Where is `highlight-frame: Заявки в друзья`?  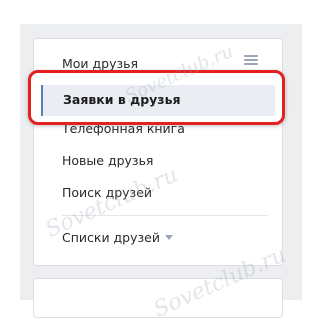 highlight-frame: Заявки в друзья is located at coordinates (156, 97).